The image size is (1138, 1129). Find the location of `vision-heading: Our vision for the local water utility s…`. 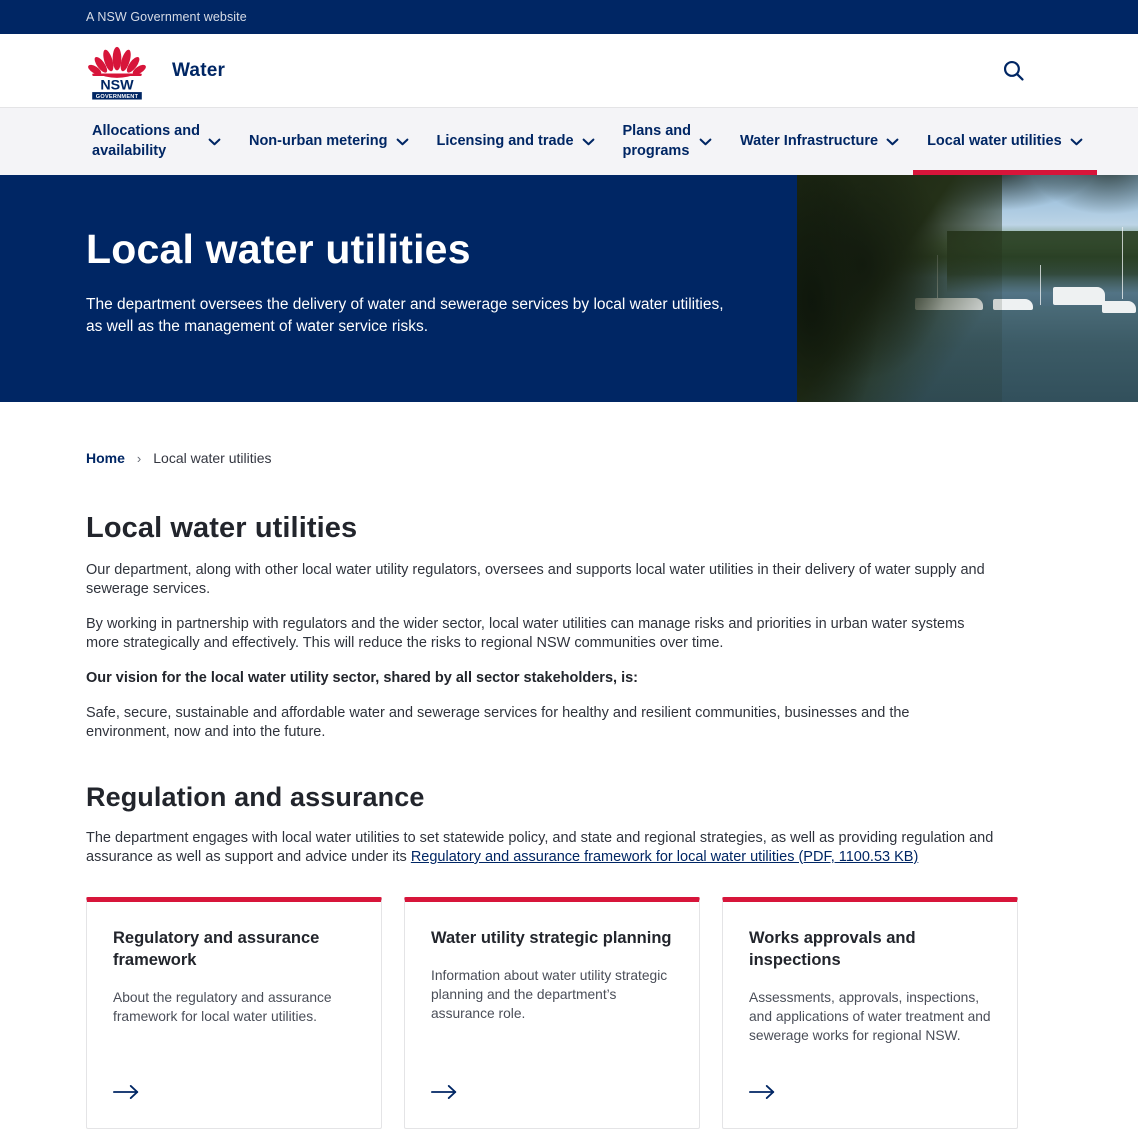

vision-heading: Our vision for the local water utility s… is located at coordinates (362, 677).